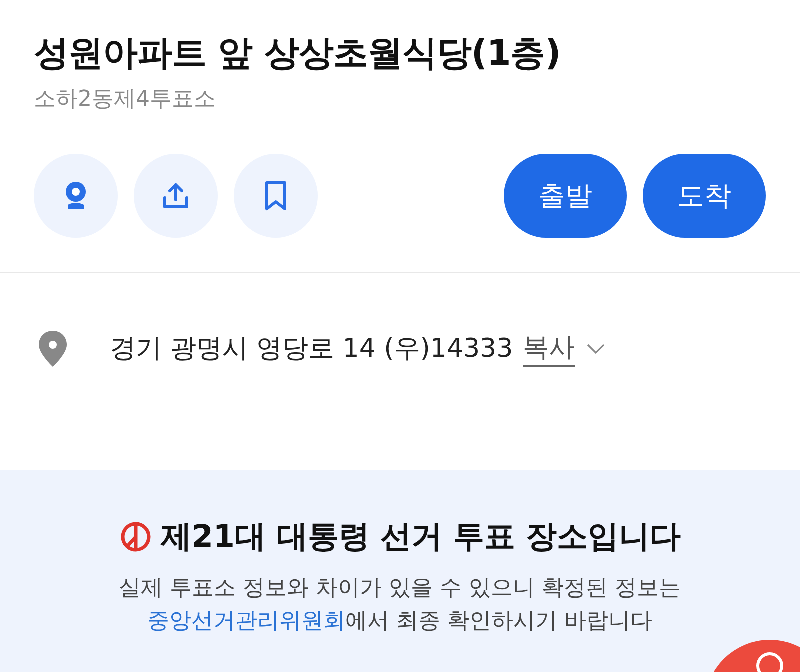  What do you see at coordinates (400, 605) in the screenshot?
I see `notice-text: 실제 투표소 정보와 차이가 있을 수 있으니 확정된 정보는 중앙선거관리위원회에서 최종 확인하시기 바랍니다` at bounding box center [400, 605].